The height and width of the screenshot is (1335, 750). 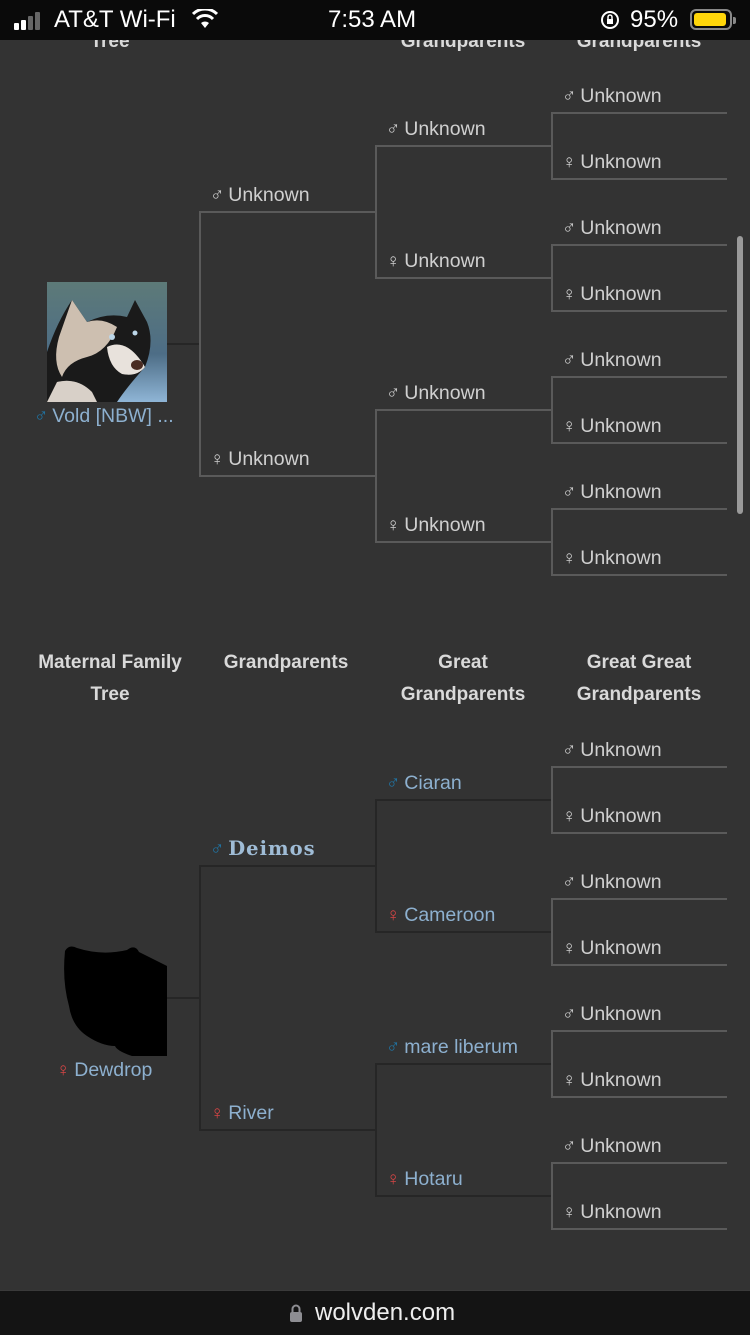 What do you see at coordinates (385, 1312) in the screenshot?
I see `url-domain: wolvden.com` at bounding box center [385, 1312].